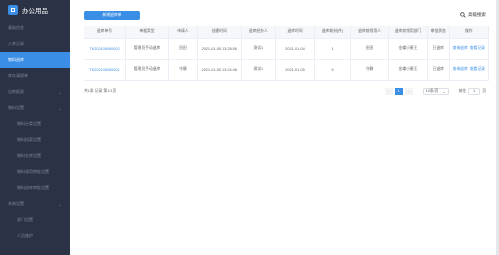  I want to click on prev-page-icon: ‹, so click(388, 91).